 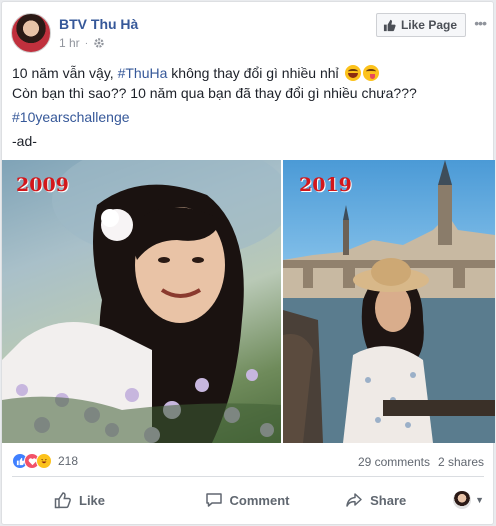 I want to click on text-line1-suffix: không thay đổi gì nhiều nhỉ, so click(x=255, y=73).